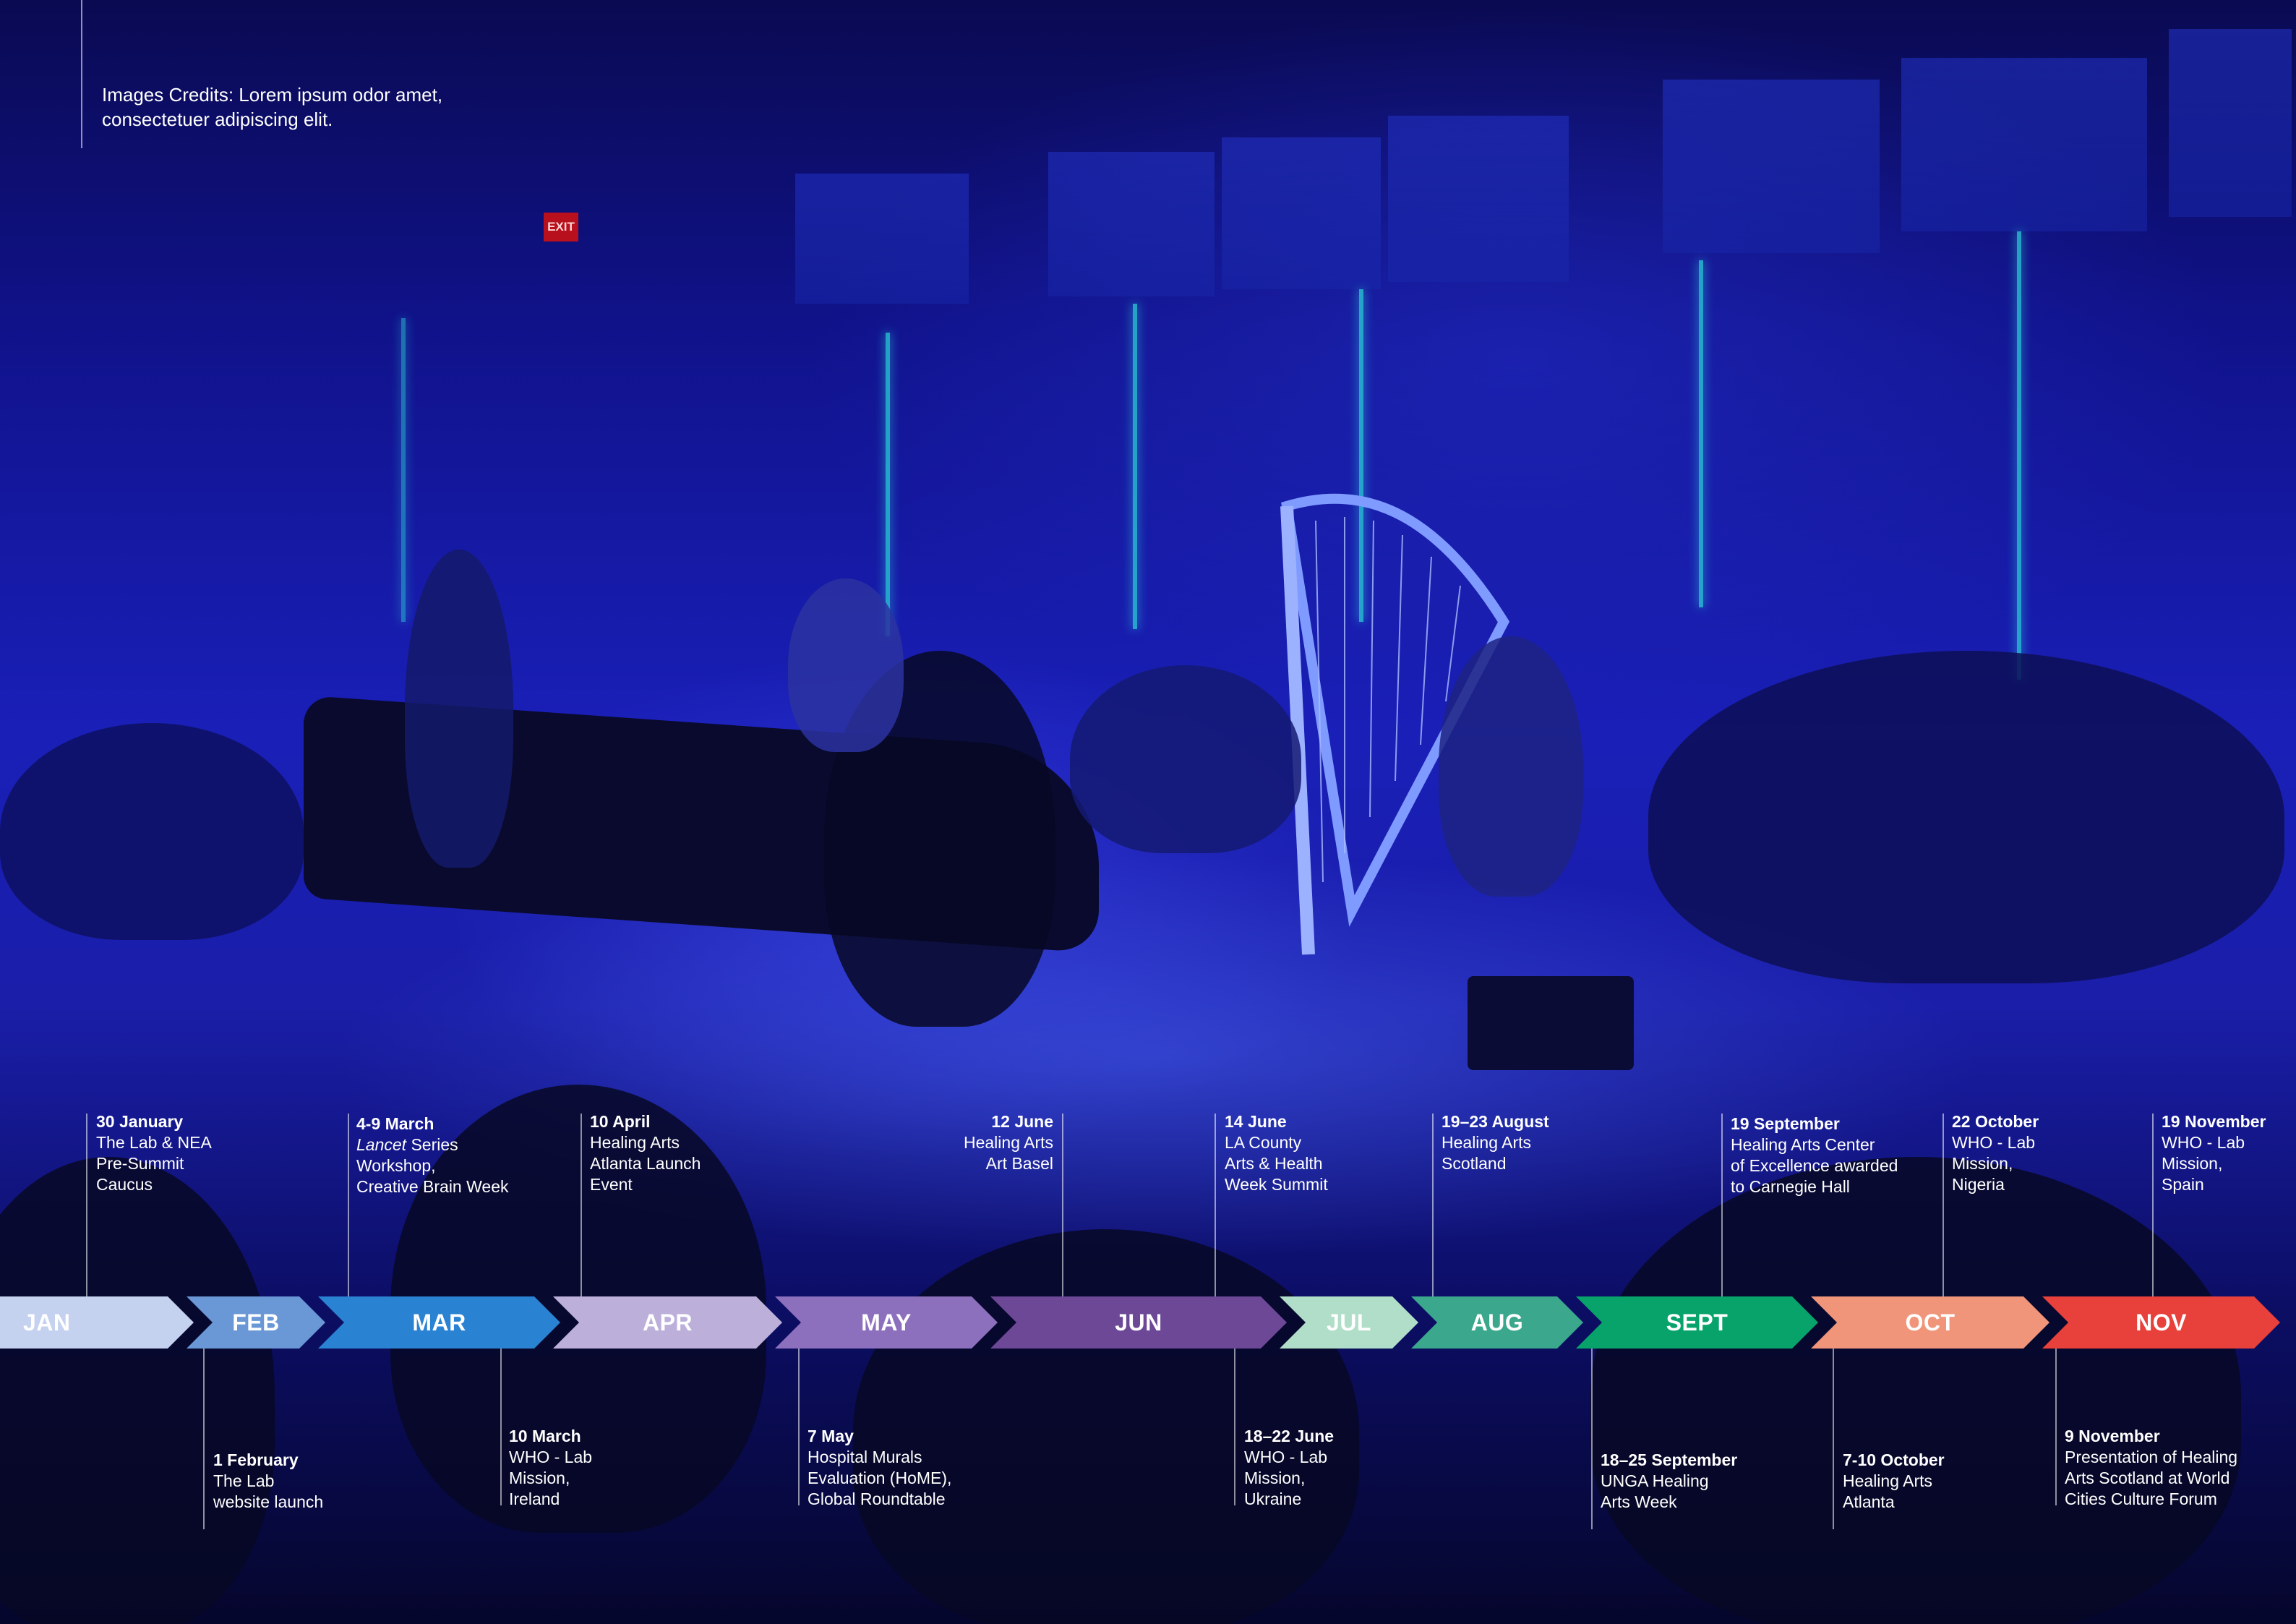 The width and height of the screenshot is (2296, 1624). I want to click on event-date: 19 September, so click(1785, 1123).